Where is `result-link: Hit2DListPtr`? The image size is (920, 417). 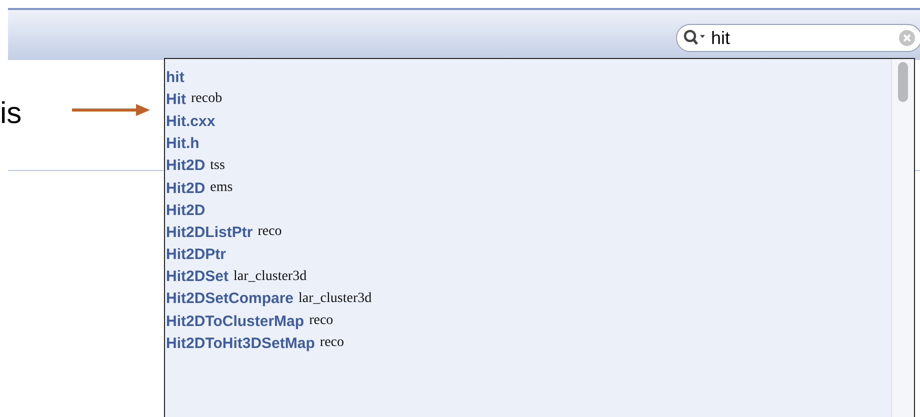
result-link: Hit2DListPtr is located at coordinates (209, 232).